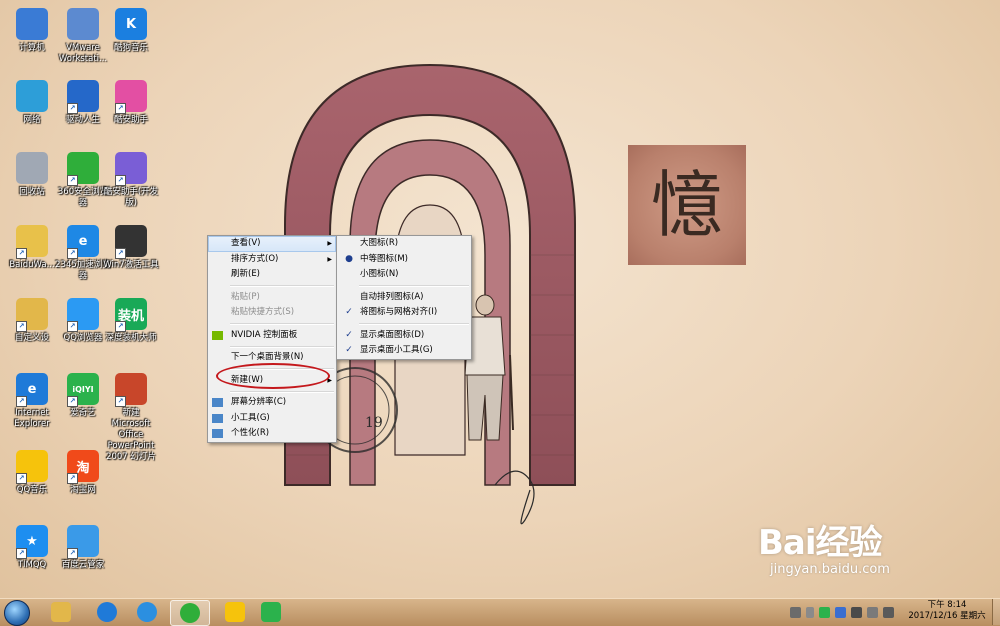  What do you see at coordinates (996, 612) in the screenshot?
I see `show-desktop-button` at bounding box center [996, 612].